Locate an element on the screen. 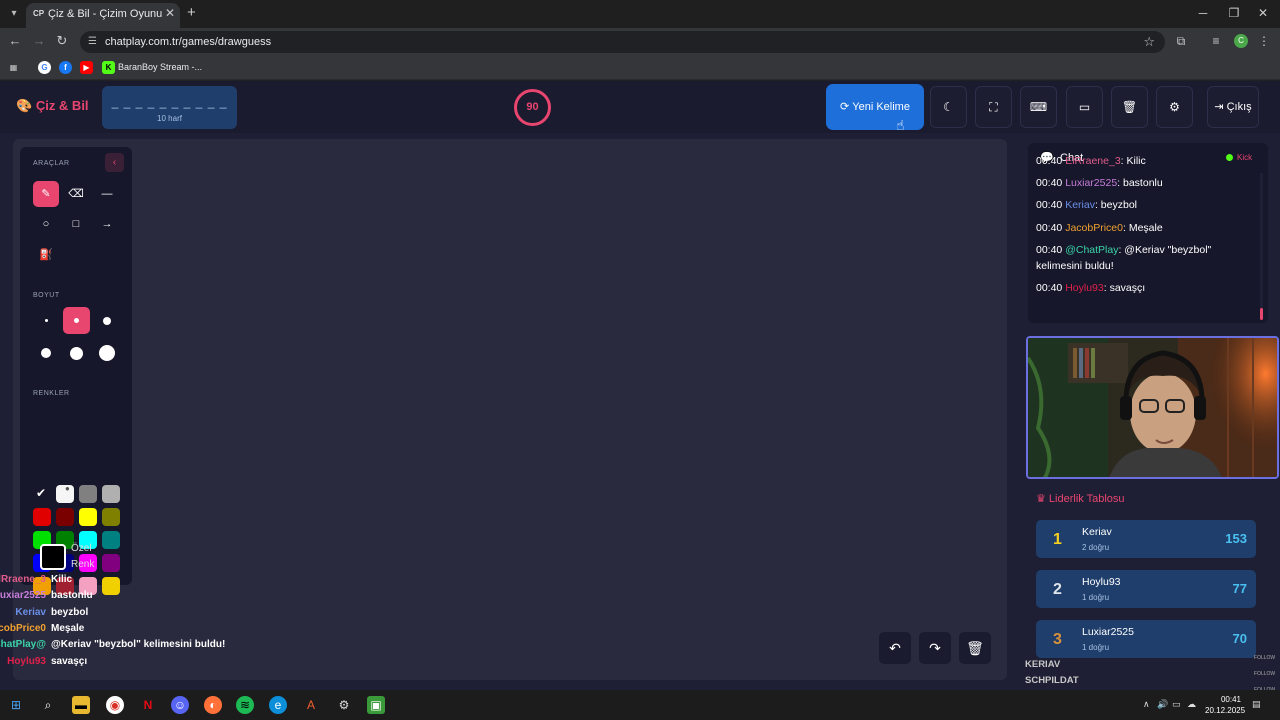 The image size is (1280, 720). chat-message-time: 00:40 is located at coordinates (1051, 205).